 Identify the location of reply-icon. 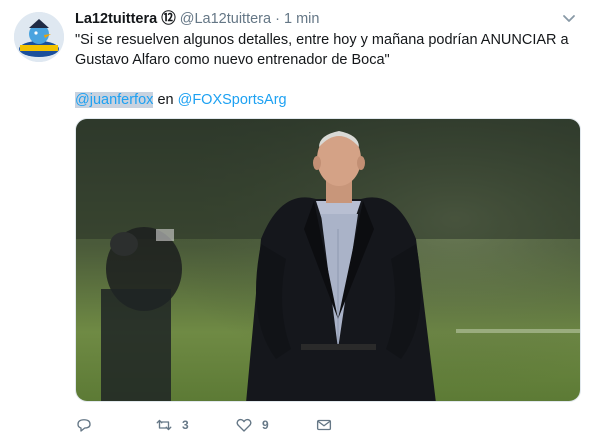
(84, 425).